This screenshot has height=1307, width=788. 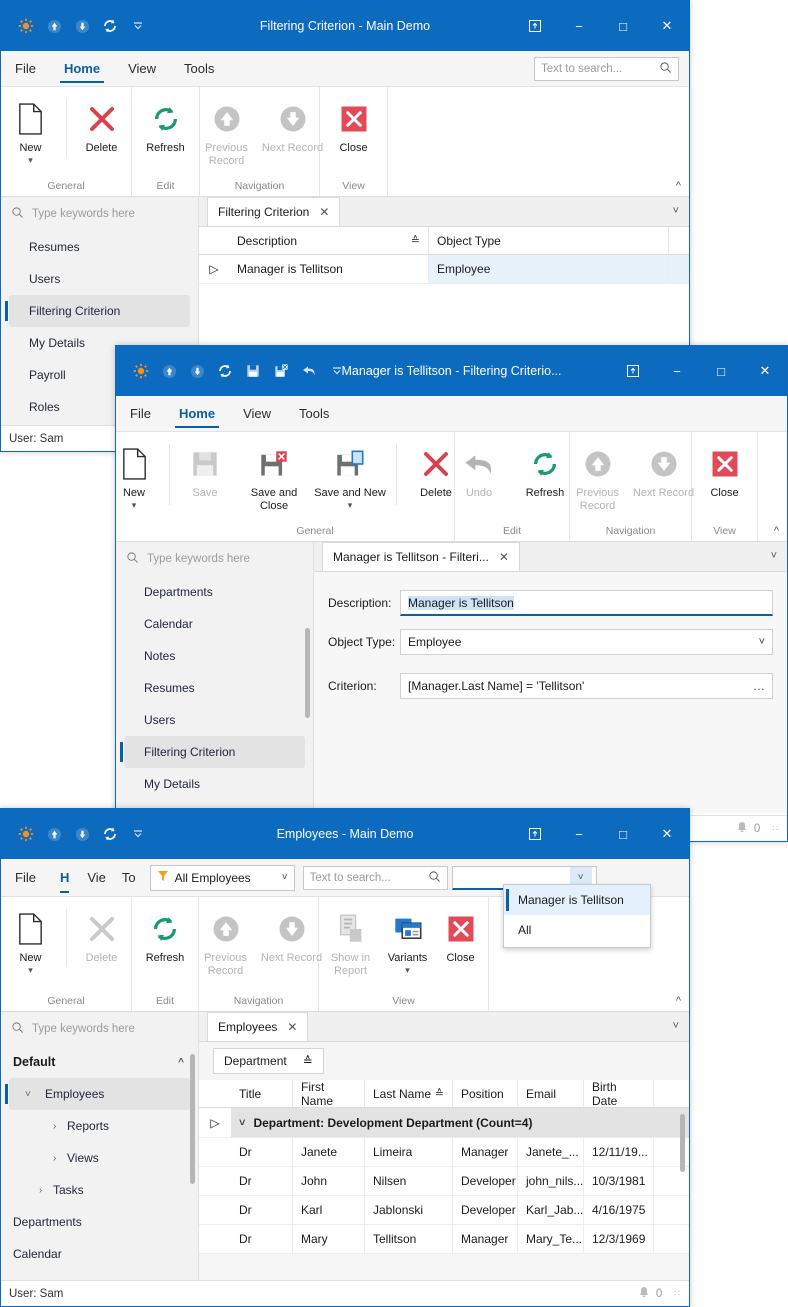 What do you see at coordinates (225, 371) in the screenshot?
I see `refresh-icon` at bounding box center [225, 371].